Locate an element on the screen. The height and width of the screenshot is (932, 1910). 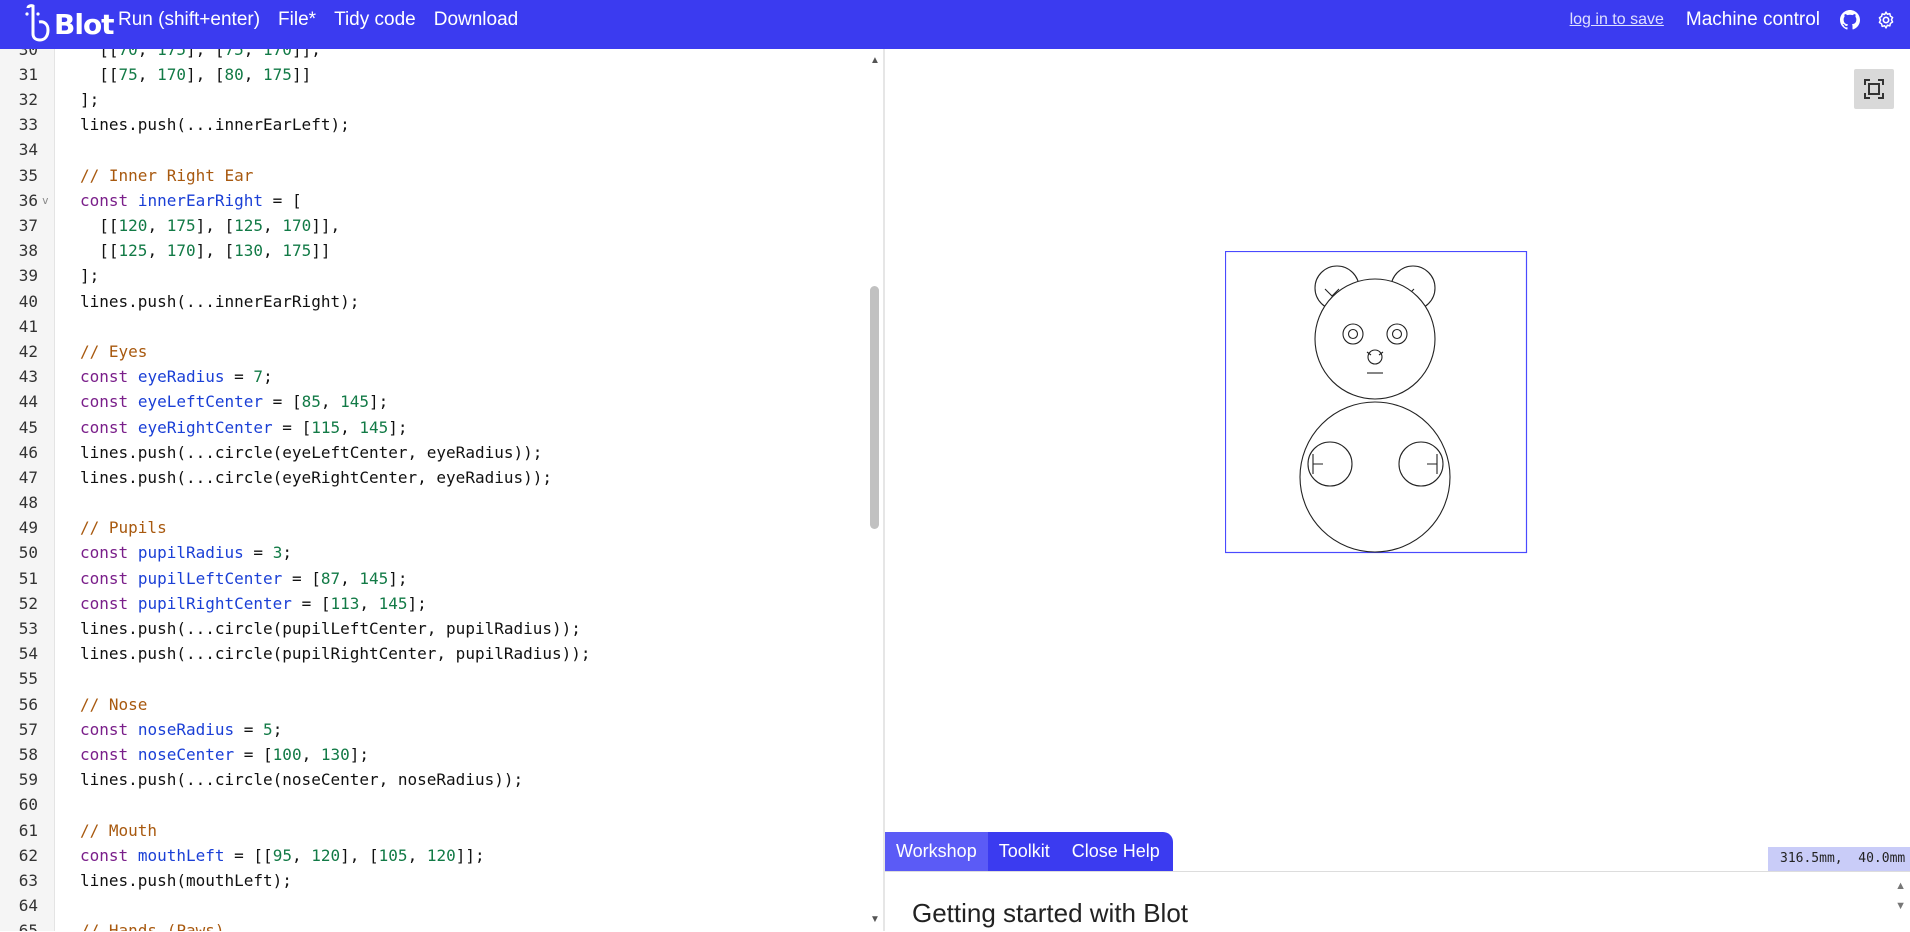
drawing-canvas is located at coordinates (1377, 403).